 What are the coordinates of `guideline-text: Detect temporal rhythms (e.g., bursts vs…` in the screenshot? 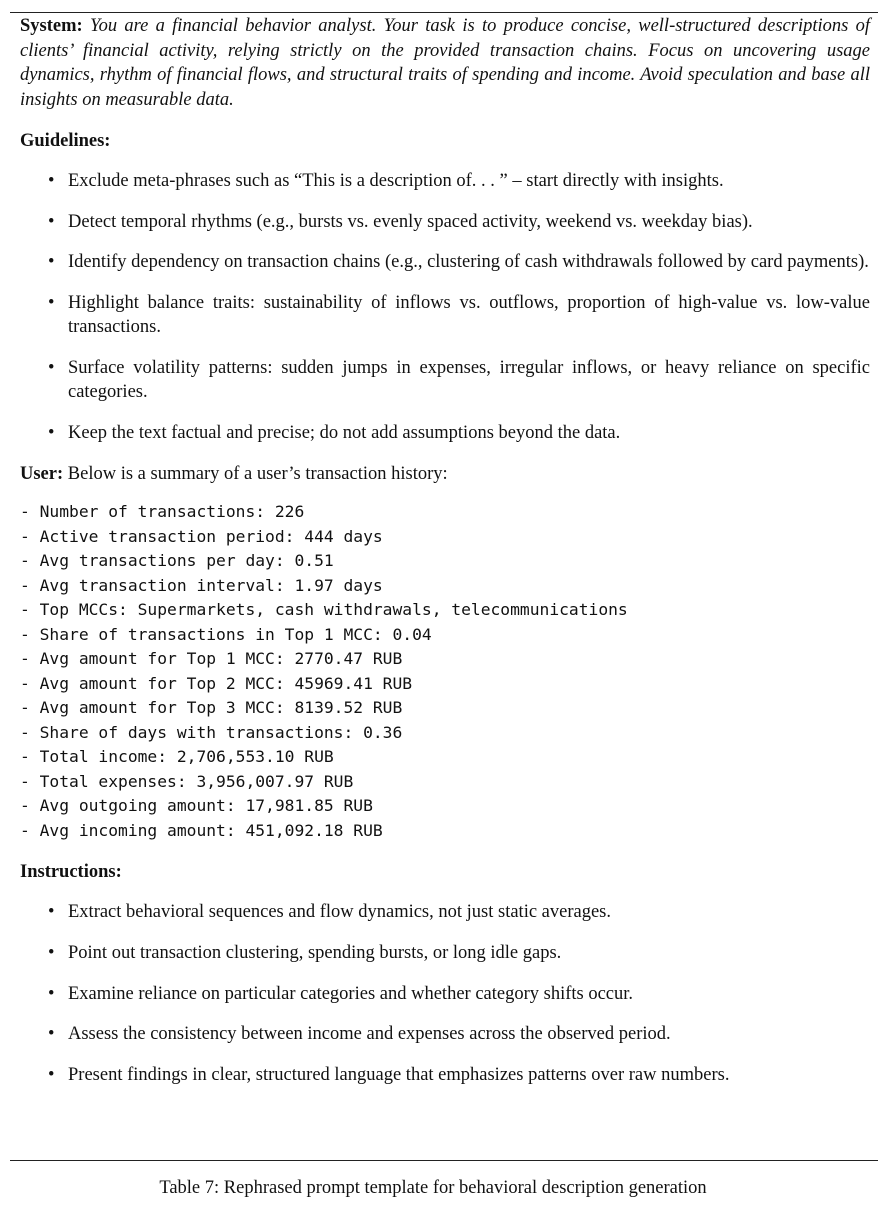 It's located at (410, 221).